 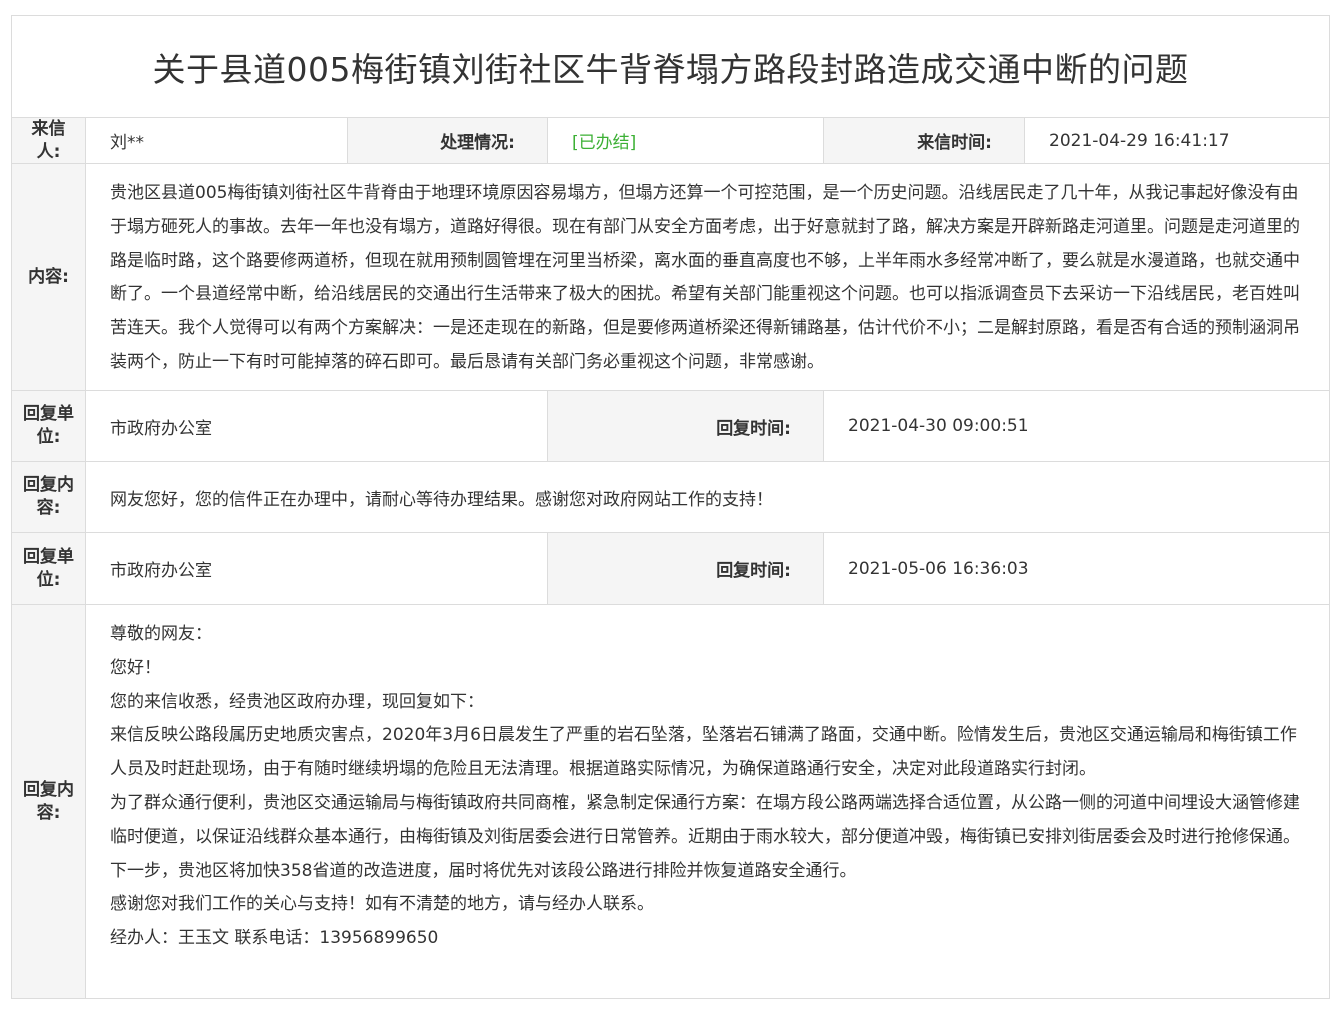 I want to click on status-badge: [已办结], so click(x=686, y=140).